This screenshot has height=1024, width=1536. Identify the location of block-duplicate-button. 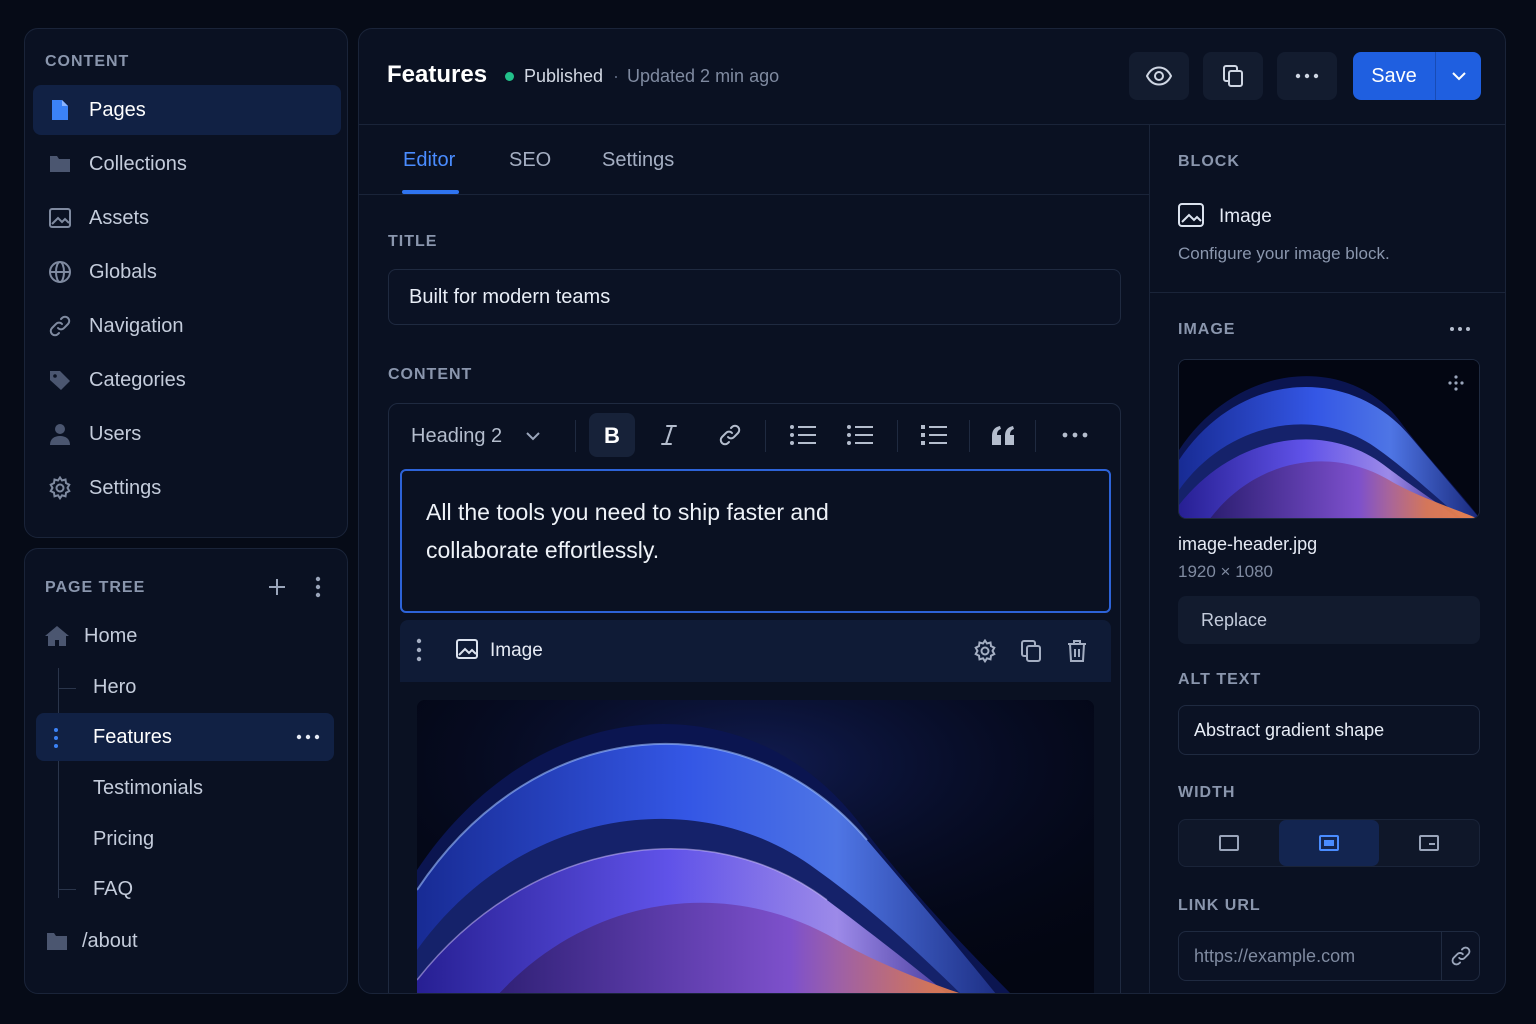
(1031, 651).